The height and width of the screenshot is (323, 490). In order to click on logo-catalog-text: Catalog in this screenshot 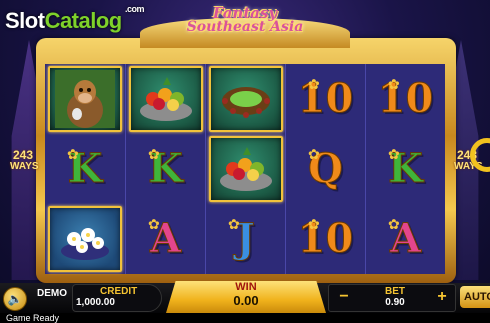, I will do `click(83, 20)`.